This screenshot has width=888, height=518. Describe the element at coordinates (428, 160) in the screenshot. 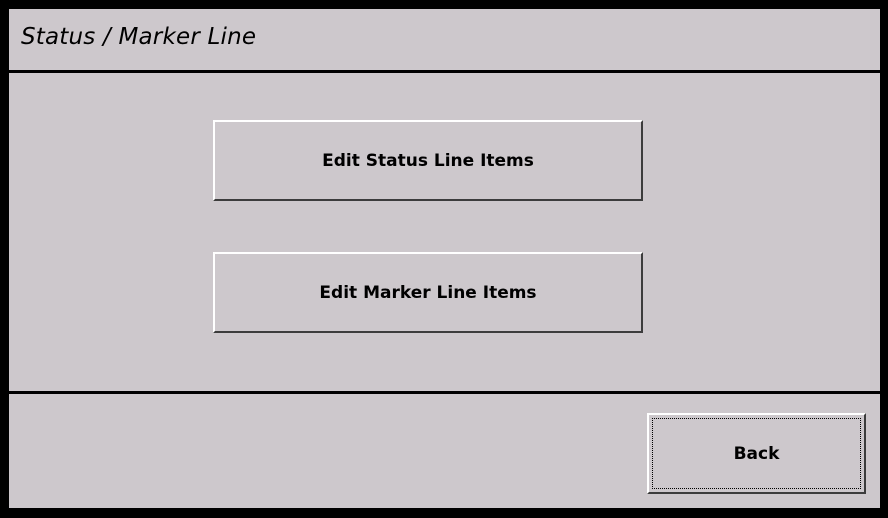

I see `edit-status-line-items-button: Edit Status Line Items` at that location.